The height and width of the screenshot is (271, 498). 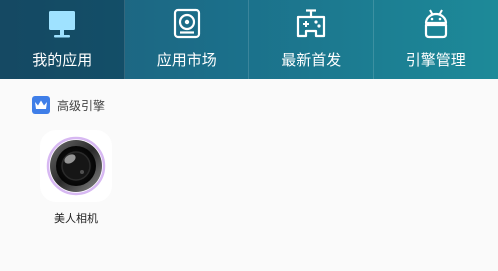 What do you see at coordinates (186, 60) in the screenshot?
I see `tab-label: 应用市场` at bounding box center [186, 60].